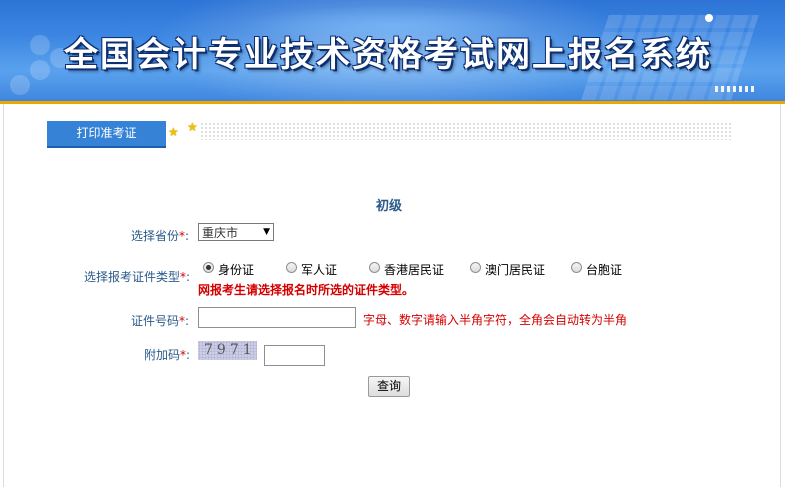  What do you see at coordinates (266, 232) in the screenshot?
I see `dropdown-arrow-icon: ▼` at bounding box center [266, 232].